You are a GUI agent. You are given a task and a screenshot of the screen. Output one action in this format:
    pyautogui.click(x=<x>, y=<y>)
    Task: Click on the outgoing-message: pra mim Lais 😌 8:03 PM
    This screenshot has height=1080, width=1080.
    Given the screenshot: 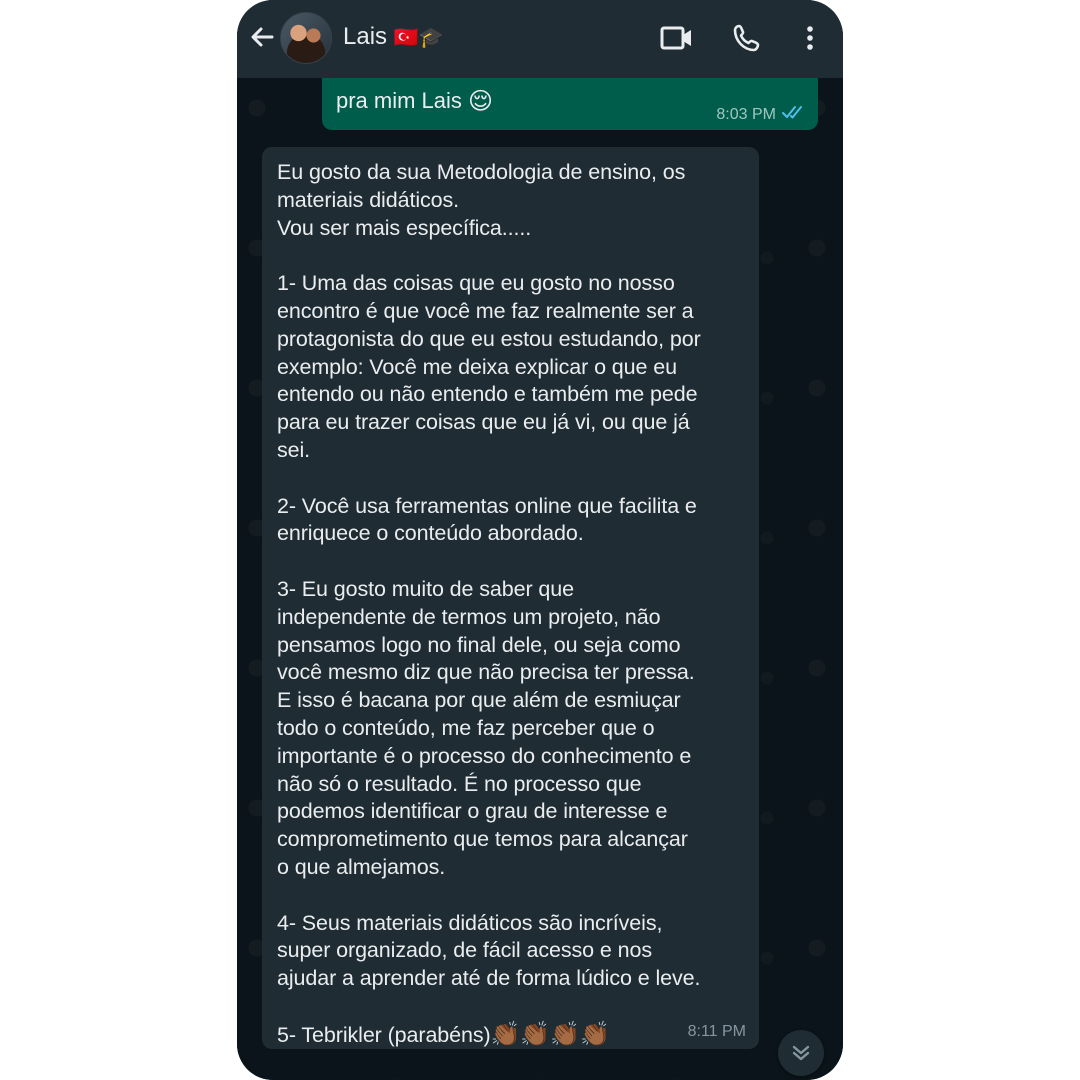 What is the action you would take?
    pyautogui.click(x=570, y=104)
    